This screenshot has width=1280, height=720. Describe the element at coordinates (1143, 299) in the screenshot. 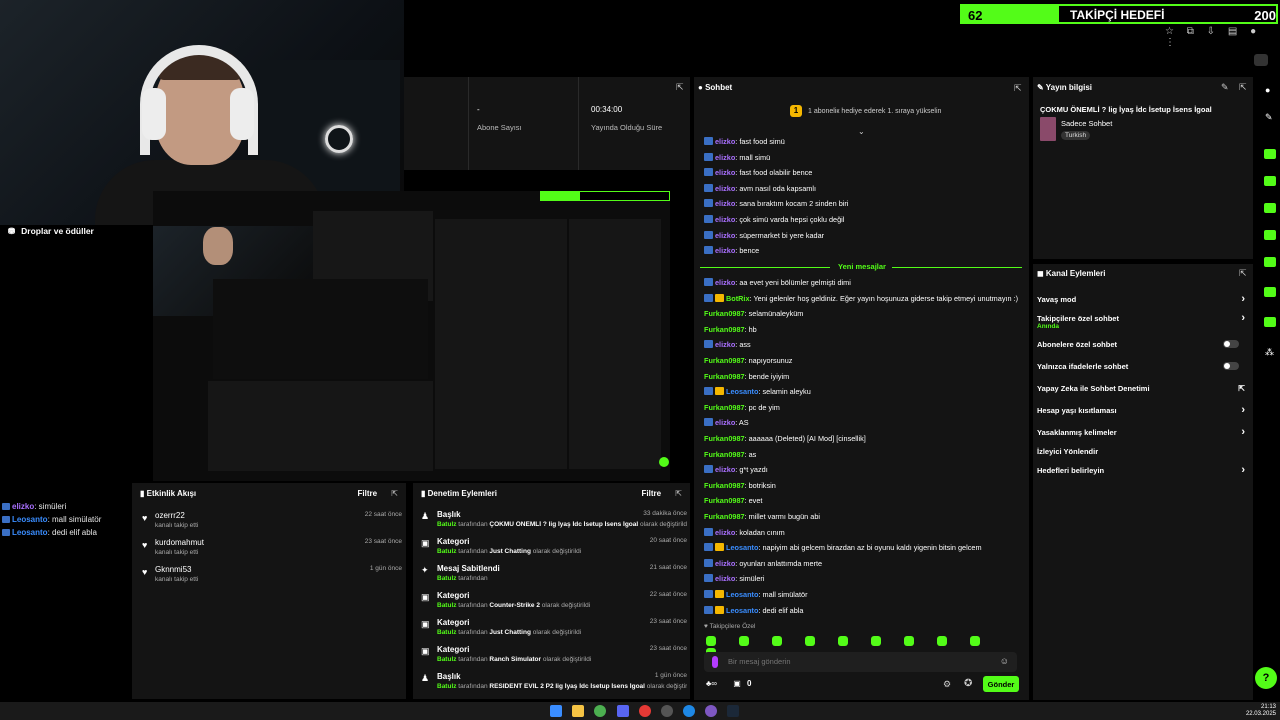

I see `channel-action-item: Yavaş mod ›` at that location.